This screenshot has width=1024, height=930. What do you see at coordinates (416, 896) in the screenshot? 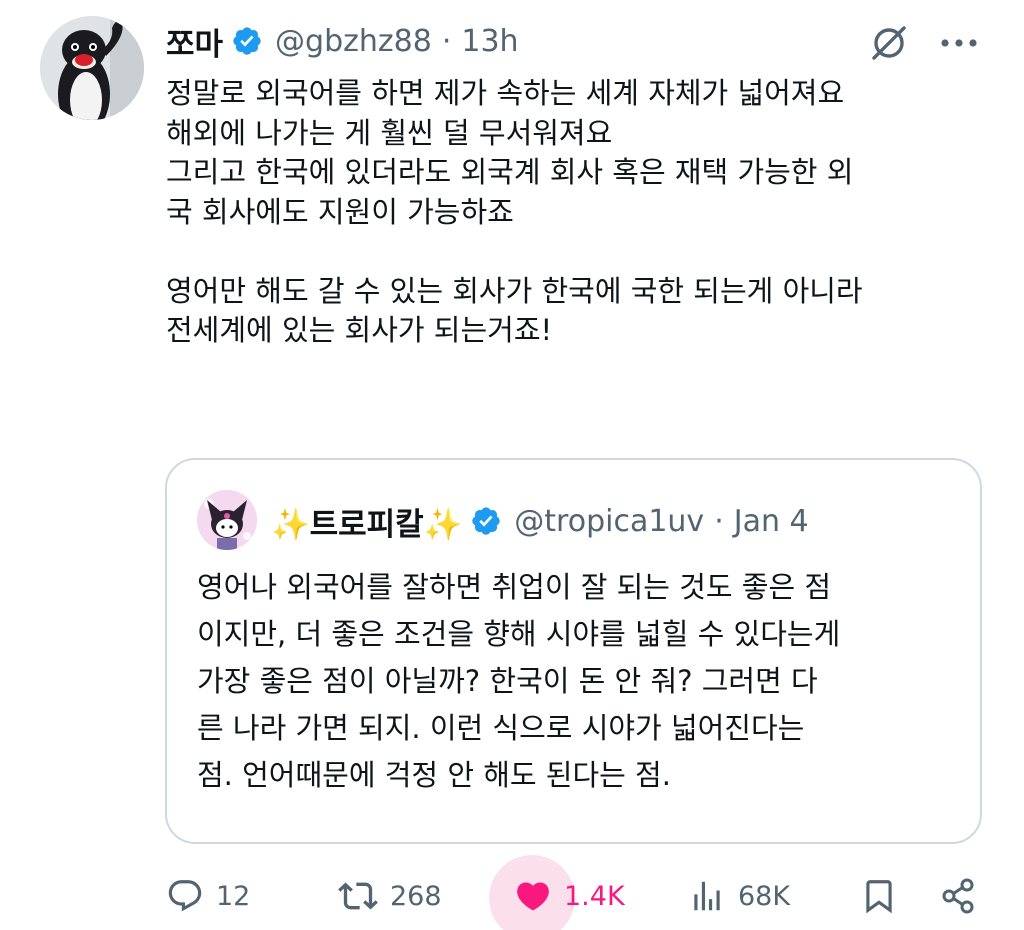
I see `repost-count: 268` at bounding box center [416, 896].